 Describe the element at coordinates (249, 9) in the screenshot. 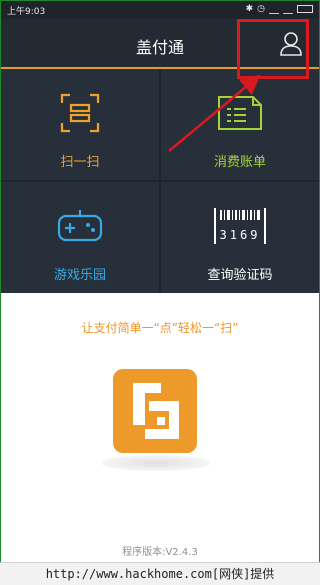

I see `bluetooth-icon: ✱` at that location.